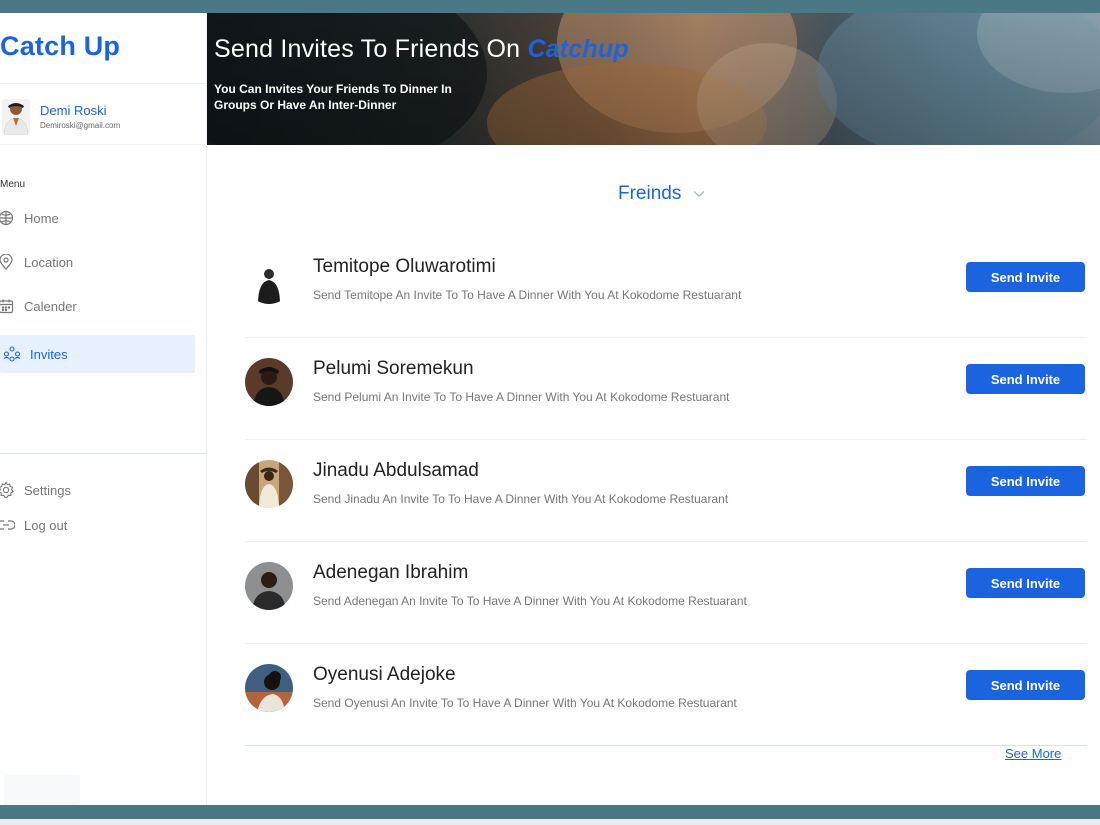 The image size is (1100, 825). I want to click on friend-name: Temitope Oluwarotimi, so click(404, 266).